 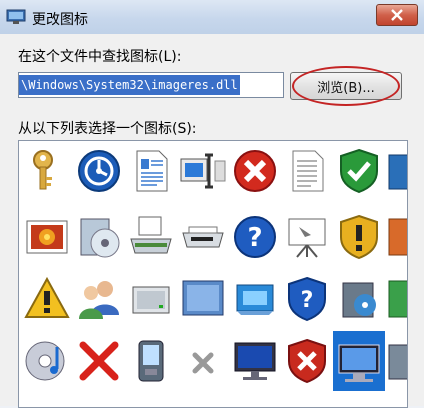 I want to click on key-icon, so click(x=47, y=171).